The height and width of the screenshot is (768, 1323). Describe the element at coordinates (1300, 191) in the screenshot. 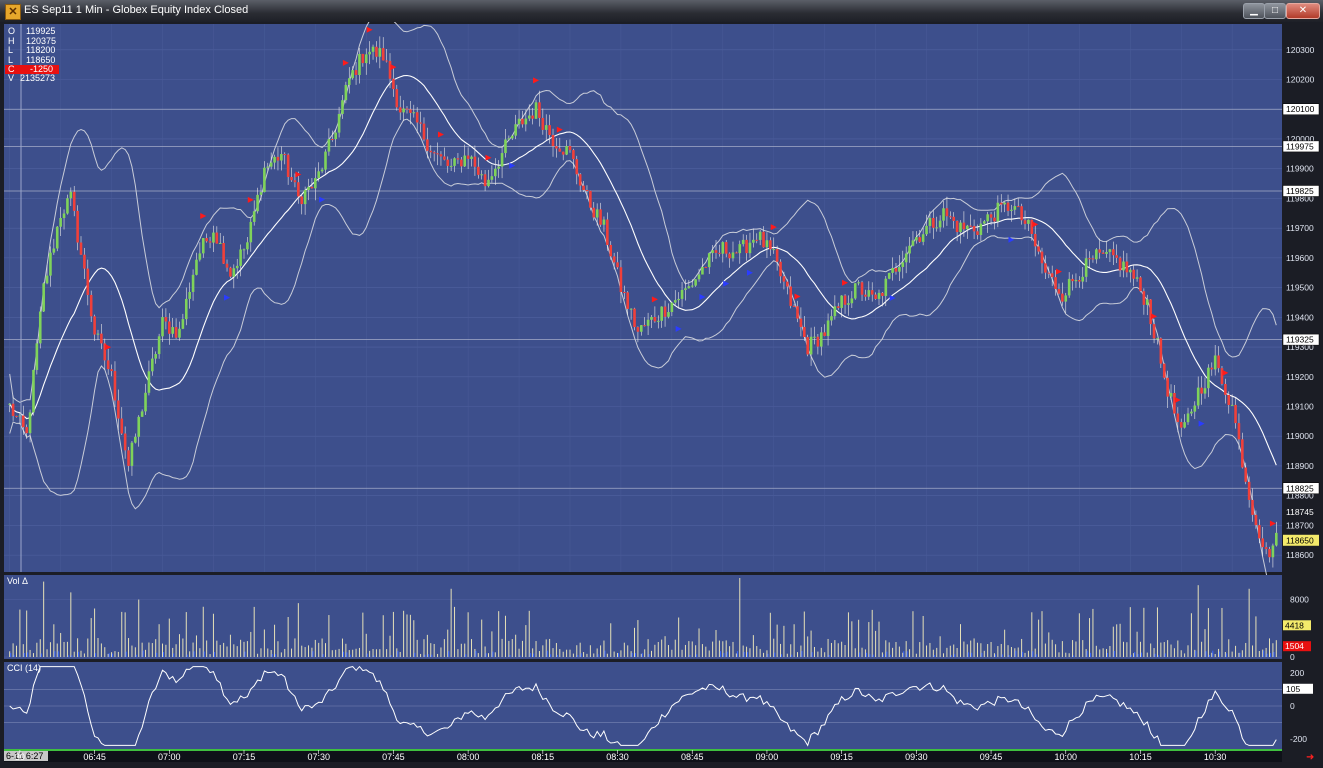

I see `price-level-label: 119825` at that location.